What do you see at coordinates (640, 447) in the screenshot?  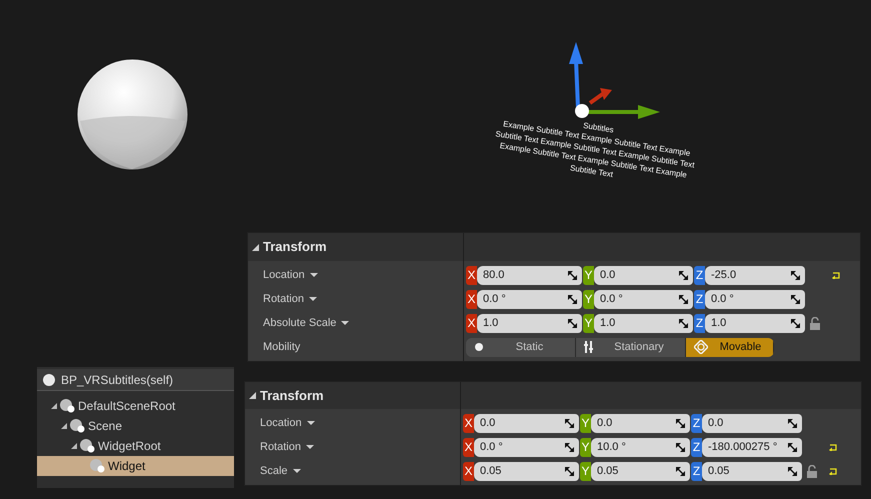 I see `number-field: 10.0 °` at bounding box center [640, 447].